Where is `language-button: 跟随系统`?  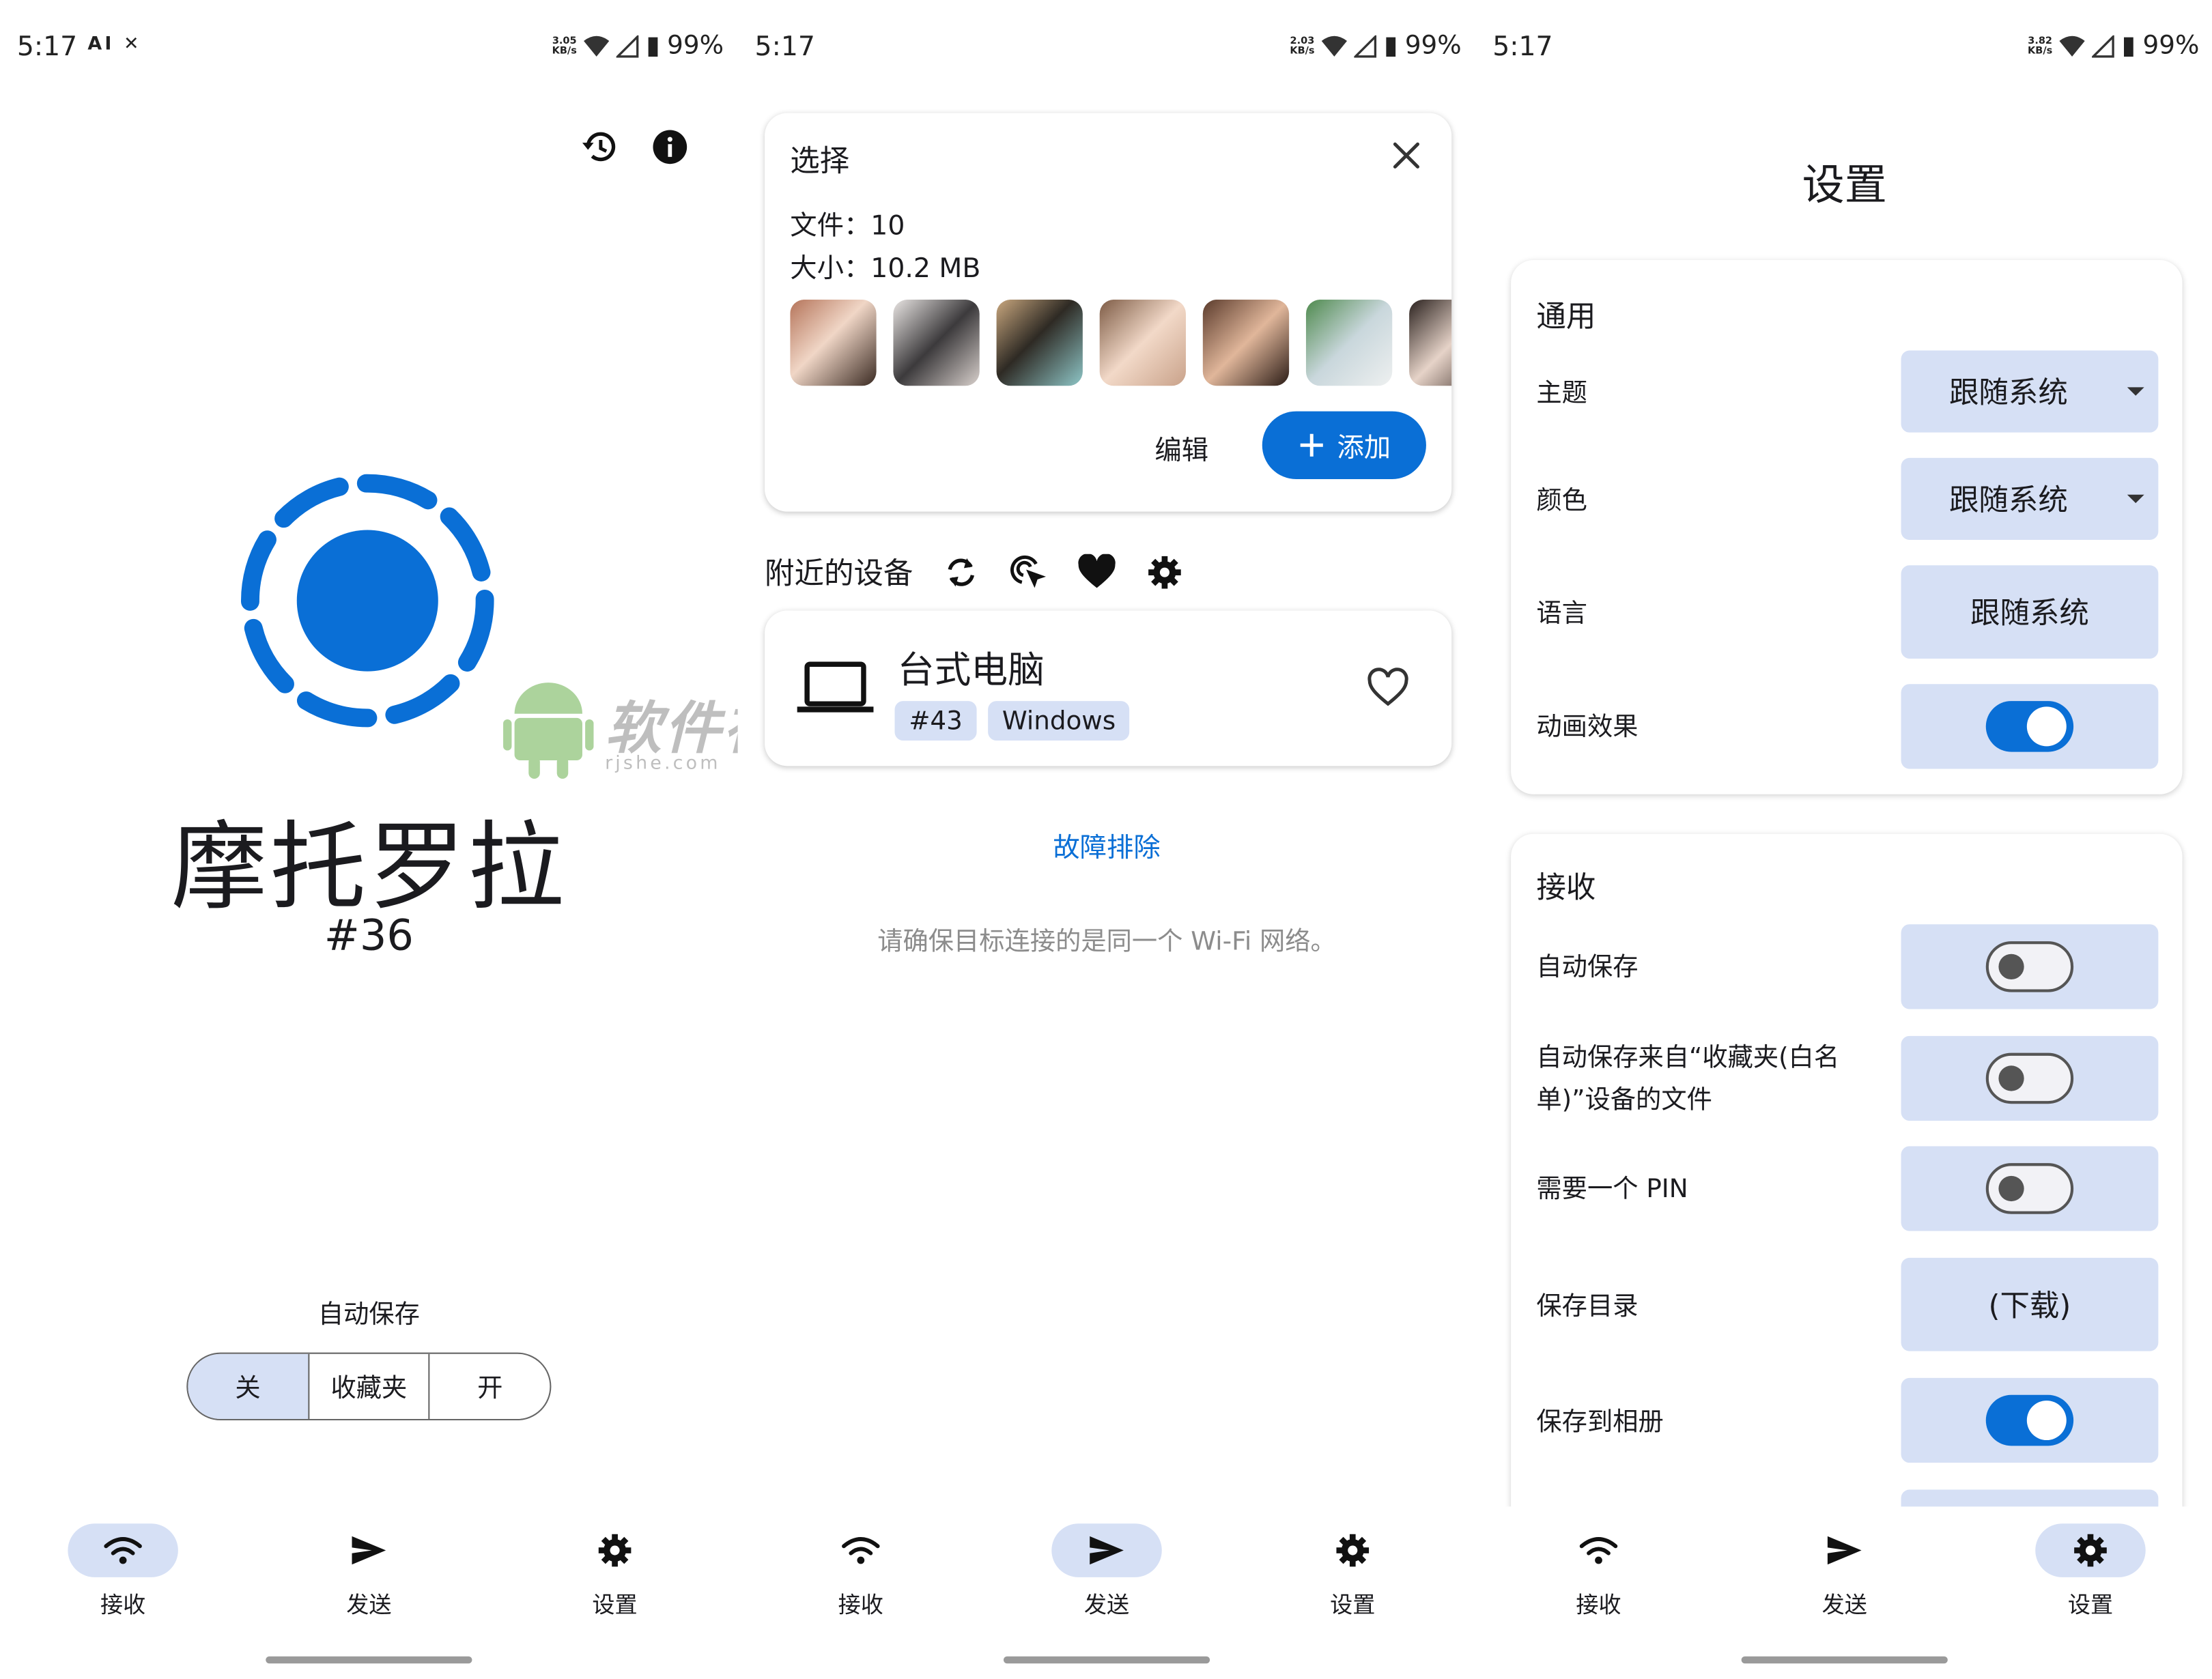 language-button: 跟随系统 is located at coordinates (2030, 612).